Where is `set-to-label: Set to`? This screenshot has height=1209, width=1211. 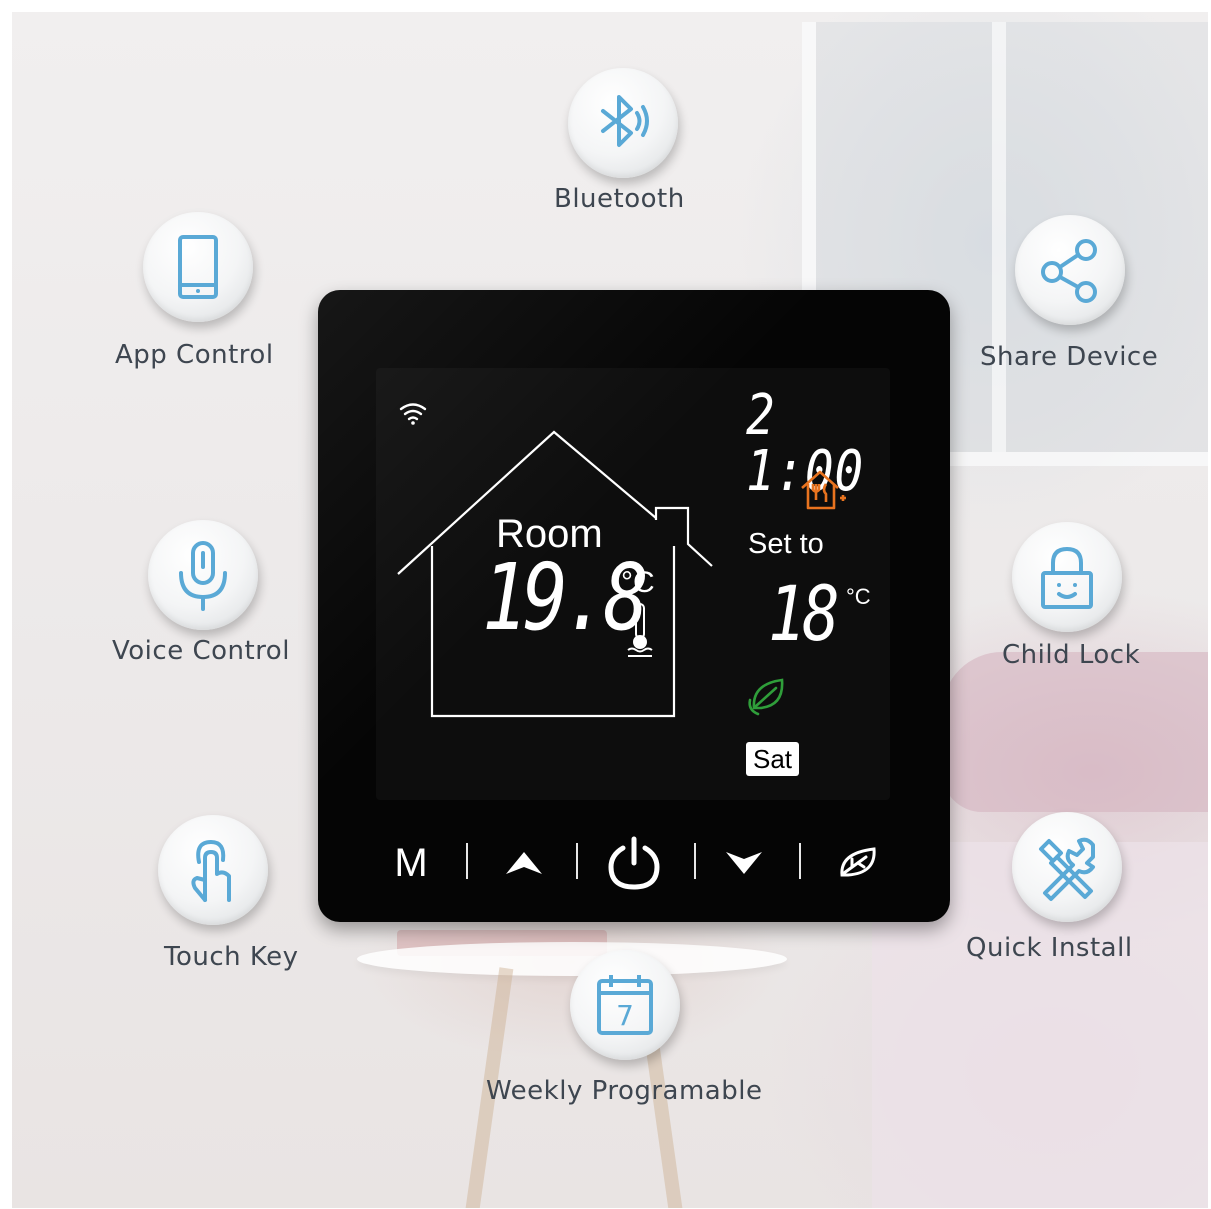 set-to-label: Set to is located at coordinates (786, 544).